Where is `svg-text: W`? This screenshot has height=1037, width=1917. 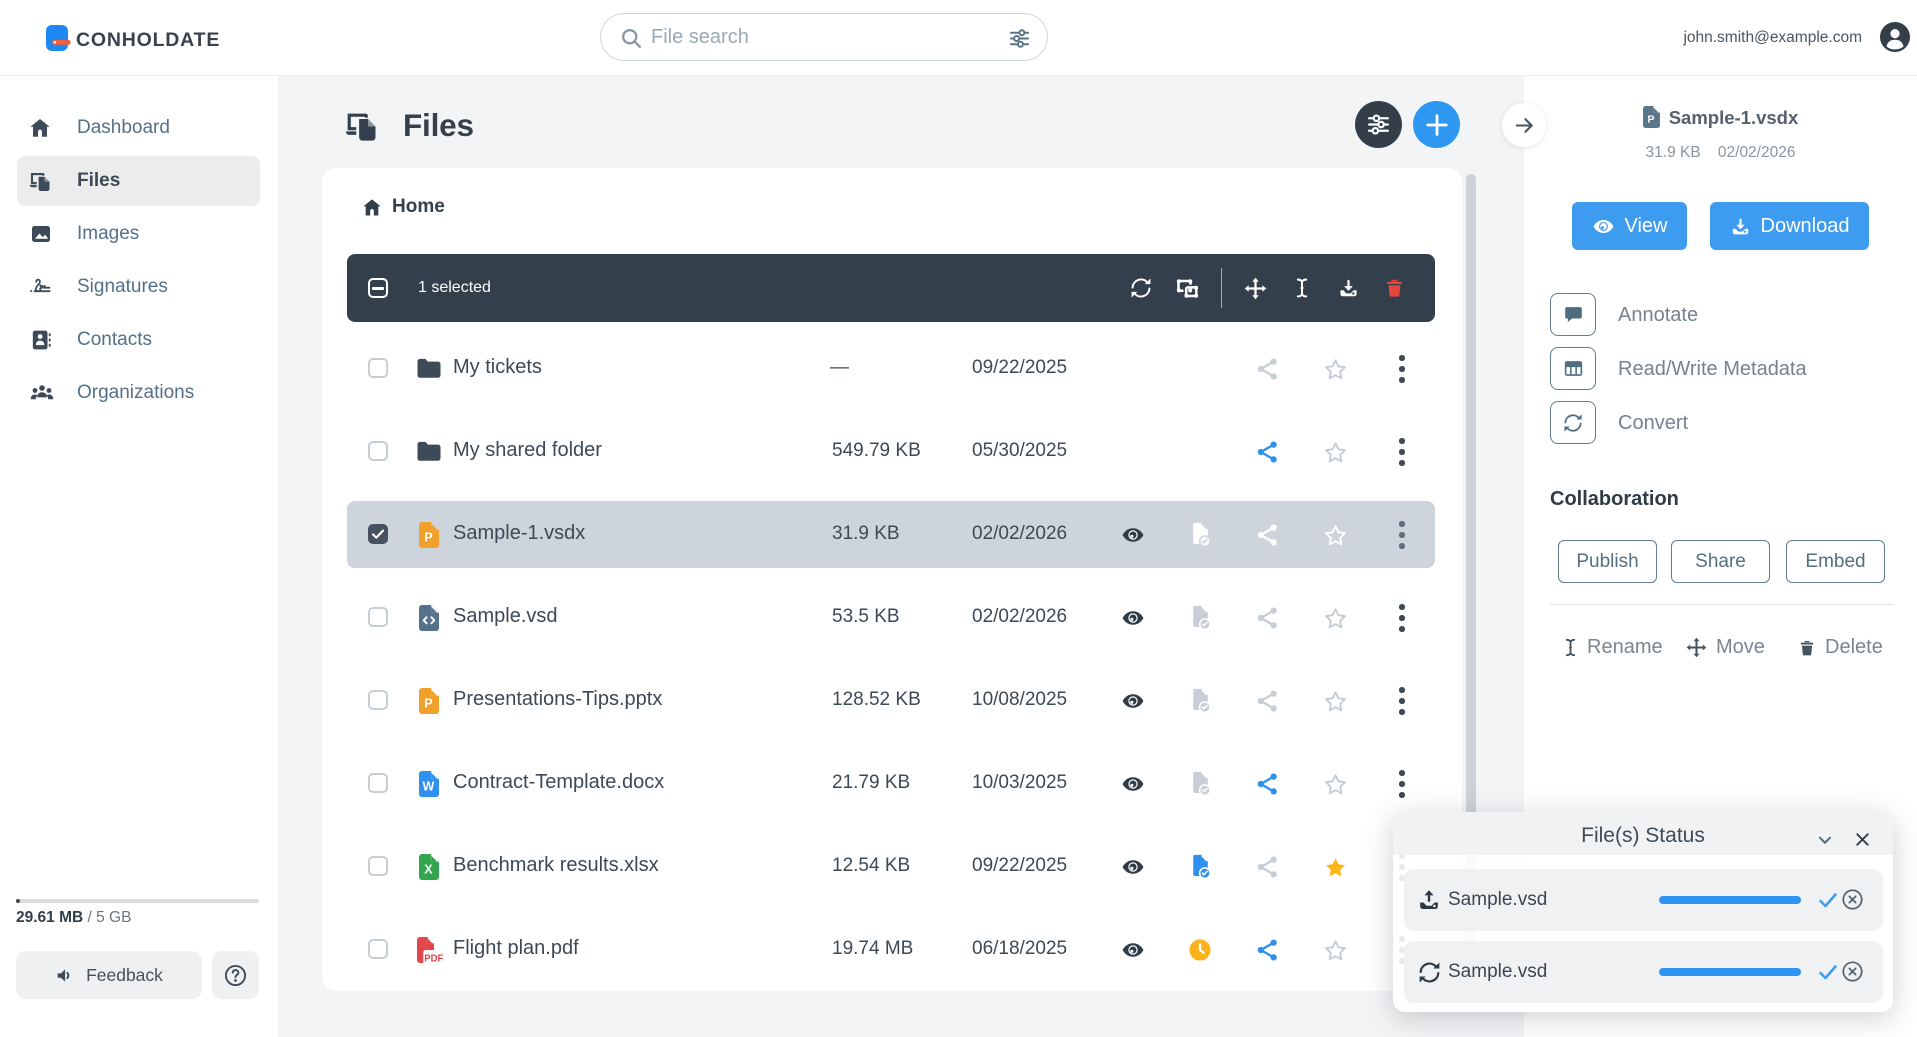 svg-text: W is located at coordinates (428, 787).